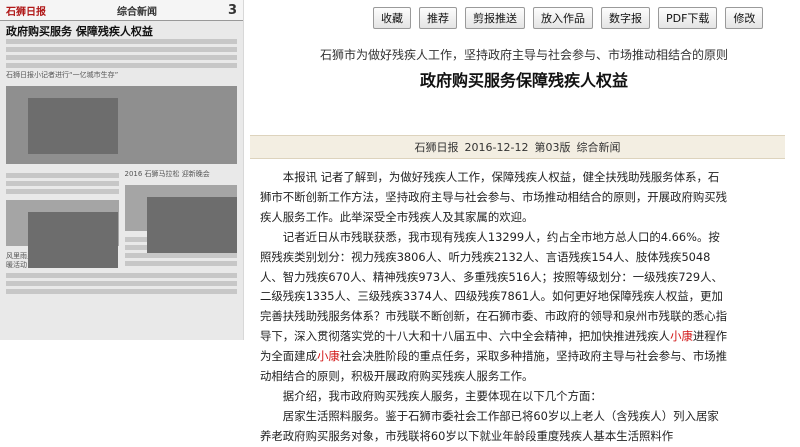 This screenshot has height=447, width=800. What do you see at coordinates (121, 53) in the screenshot?
I see `thumbnail-text-lines` at bounding box center [121, 53].